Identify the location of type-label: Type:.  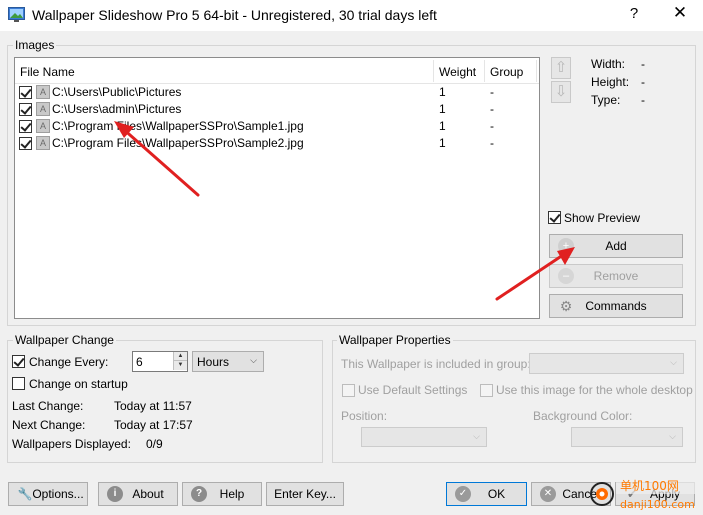
(606, 100).